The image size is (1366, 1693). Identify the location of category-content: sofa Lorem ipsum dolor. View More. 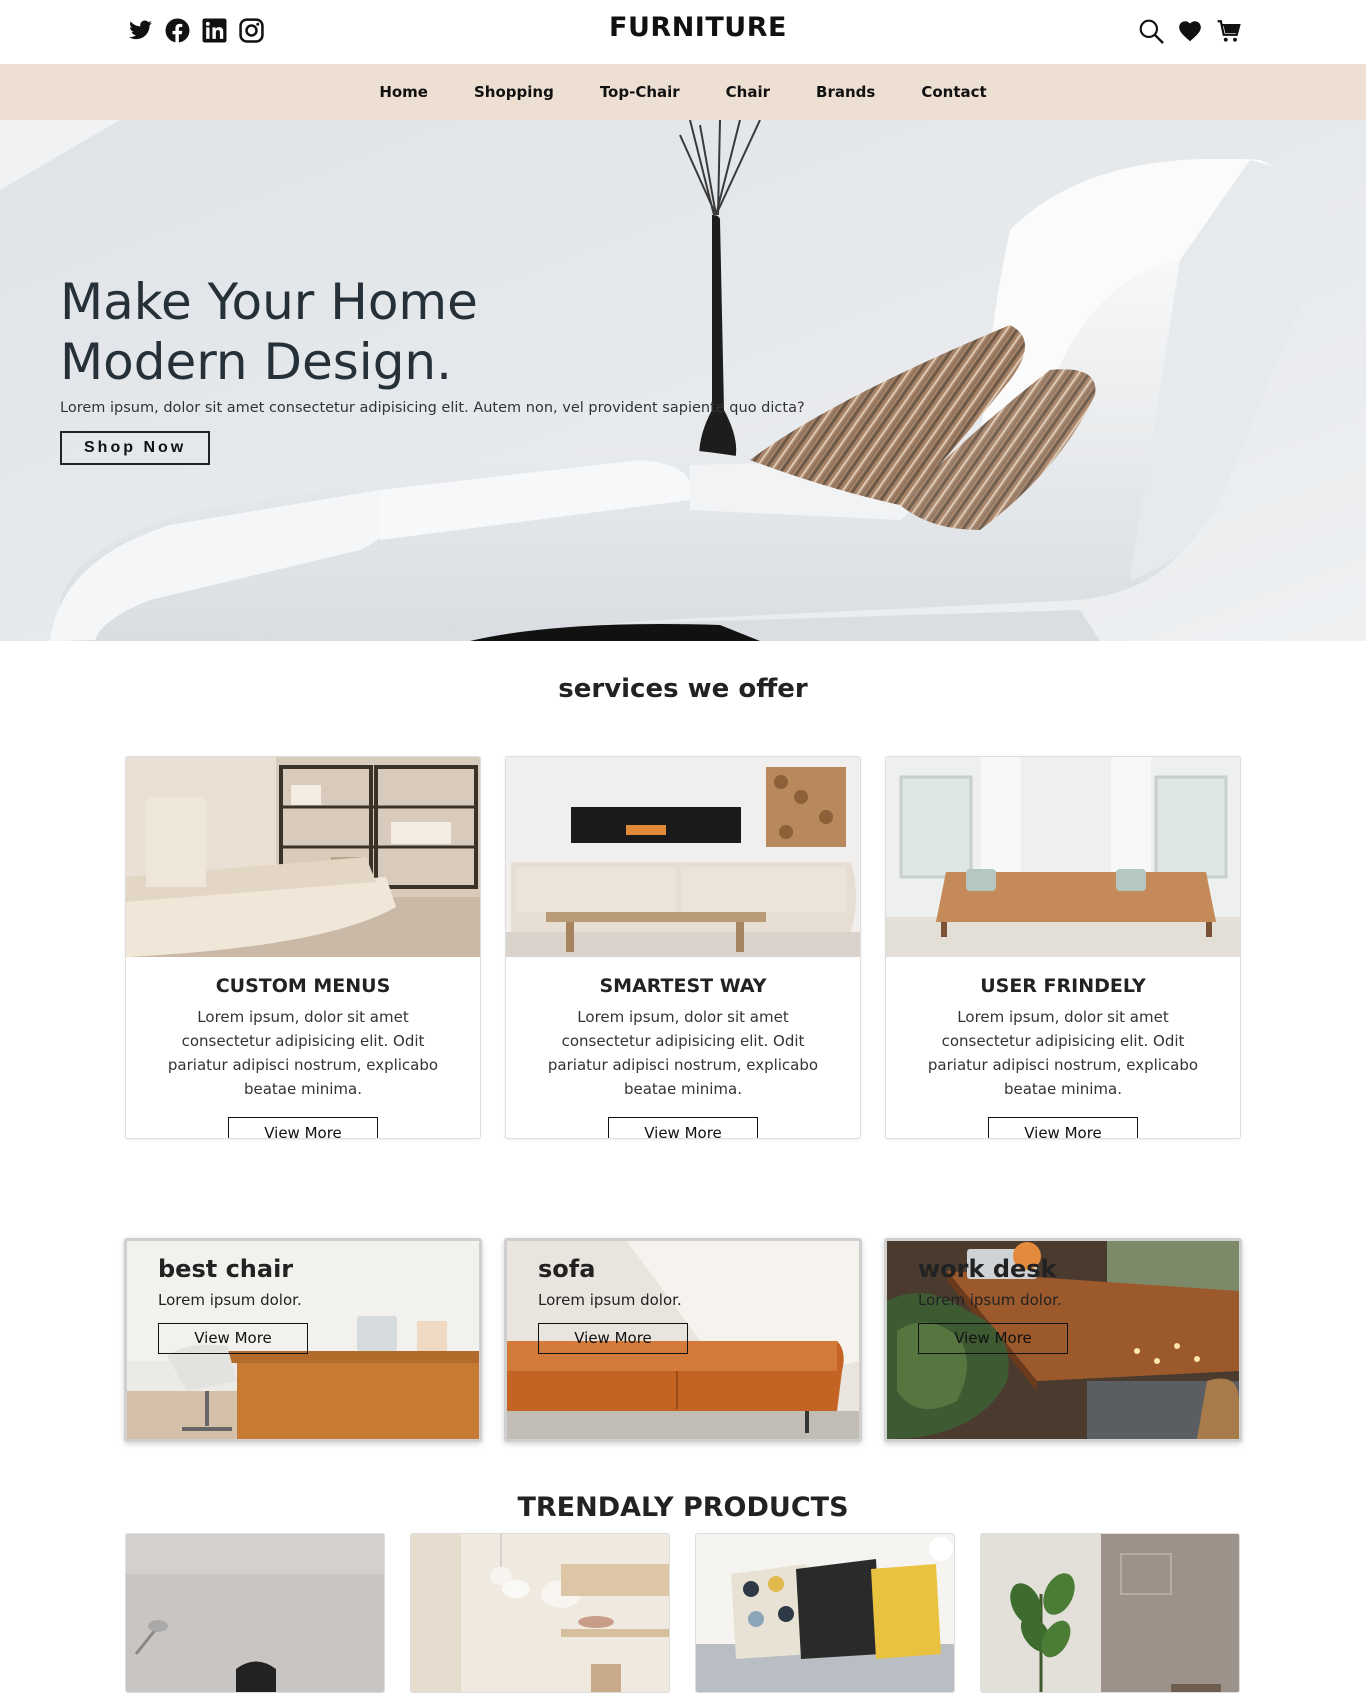
(613, 1304).